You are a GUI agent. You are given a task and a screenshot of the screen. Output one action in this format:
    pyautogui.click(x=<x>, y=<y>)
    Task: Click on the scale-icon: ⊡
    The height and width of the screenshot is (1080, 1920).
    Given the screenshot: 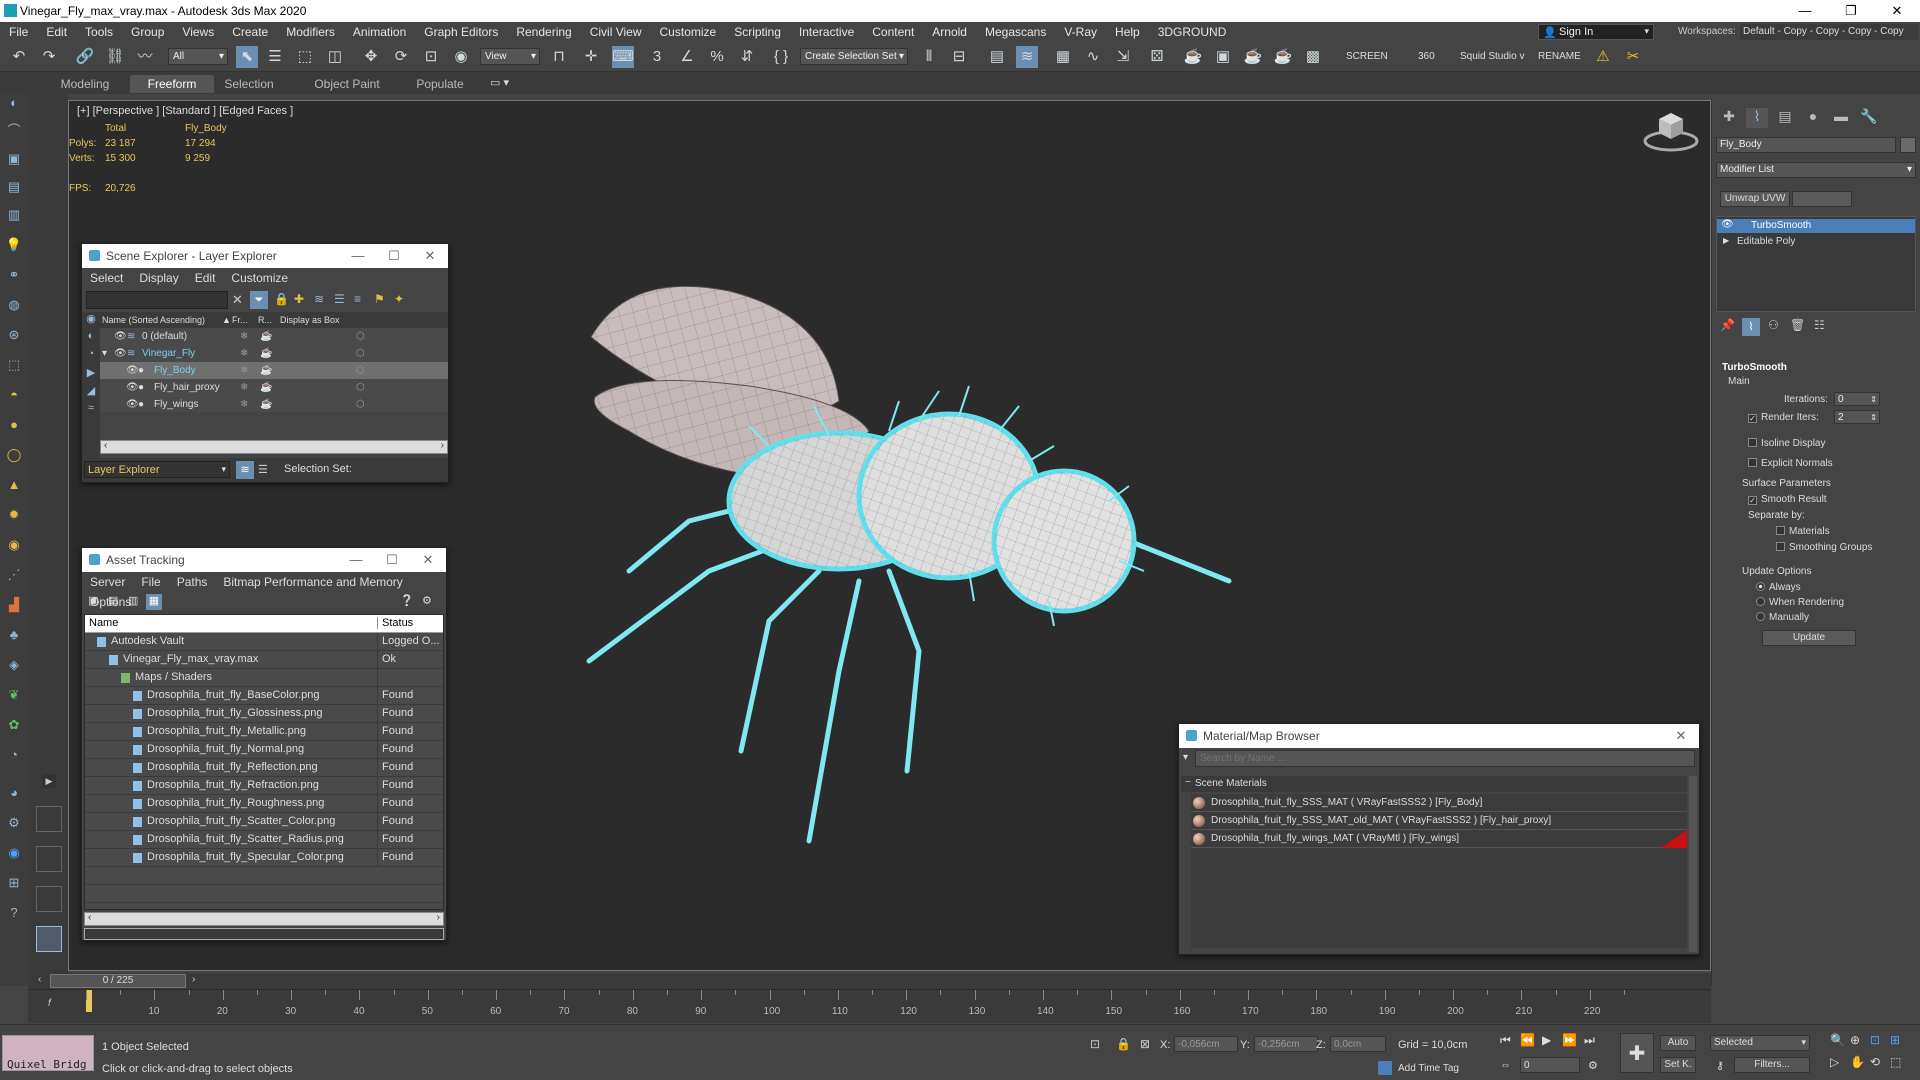 What is the action you would take?
    pyautogui.click(x=431, y=57)
    